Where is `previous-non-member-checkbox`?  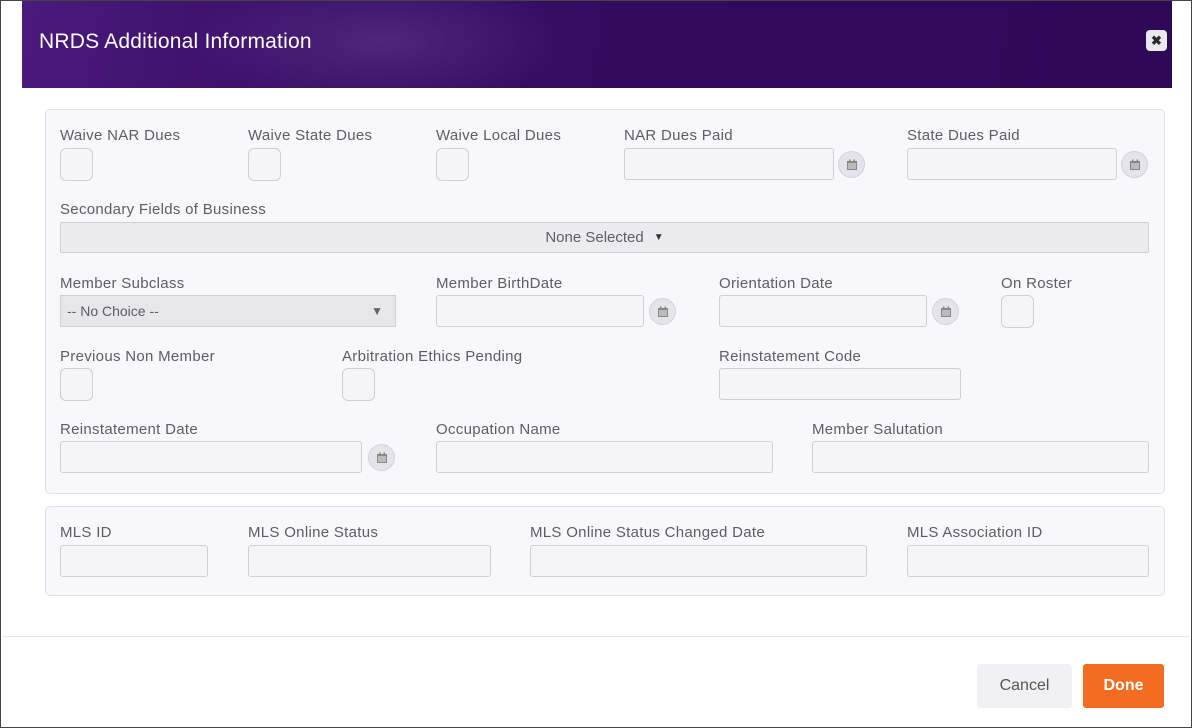
previous-non-member-checkbox is located at coordinates (76, 384).